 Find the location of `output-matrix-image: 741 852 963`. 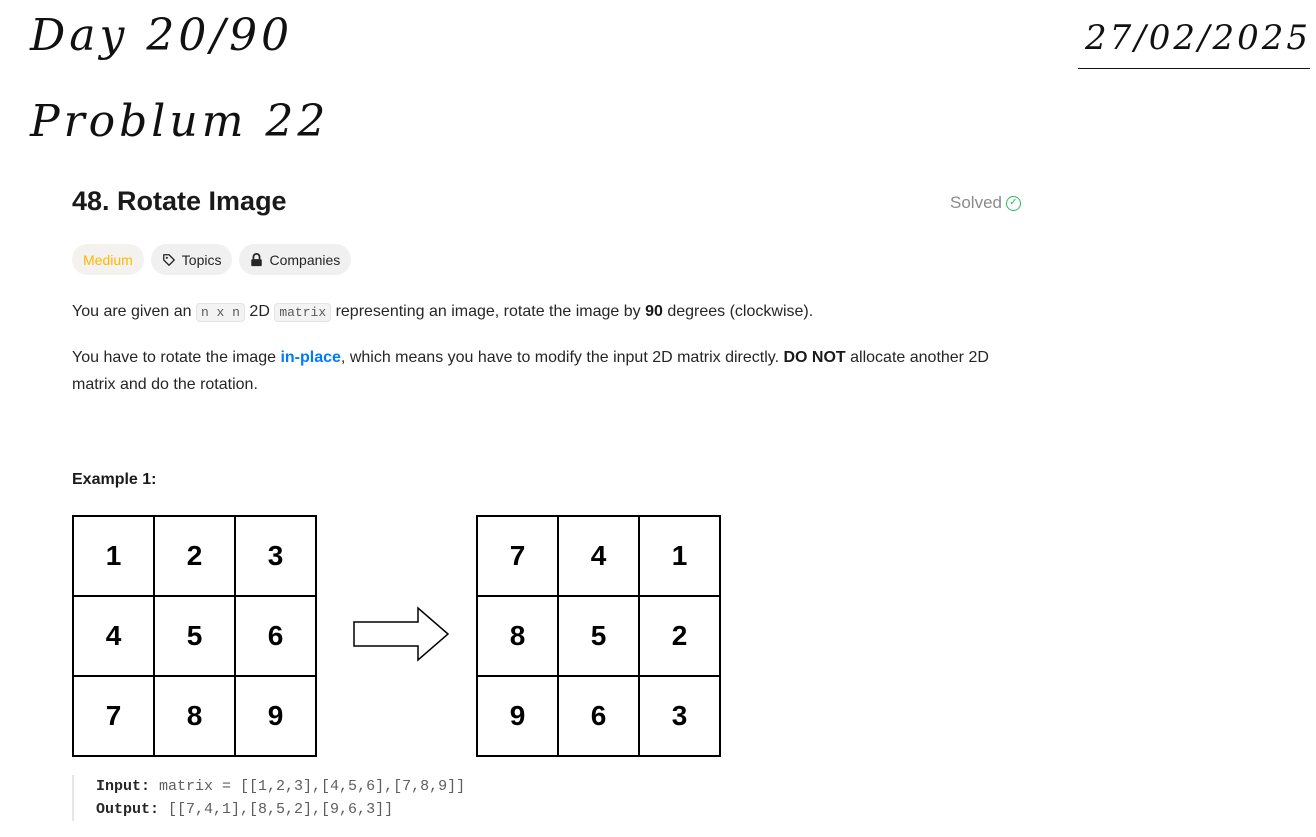

output-matrix-image: 741 852 963 is located at coordinates (598, 636).